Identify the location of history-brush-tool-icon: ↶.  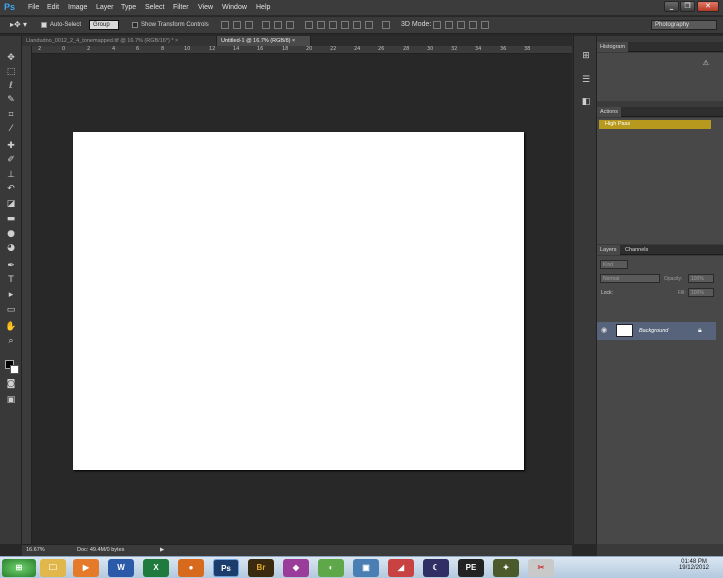
(11, 189).